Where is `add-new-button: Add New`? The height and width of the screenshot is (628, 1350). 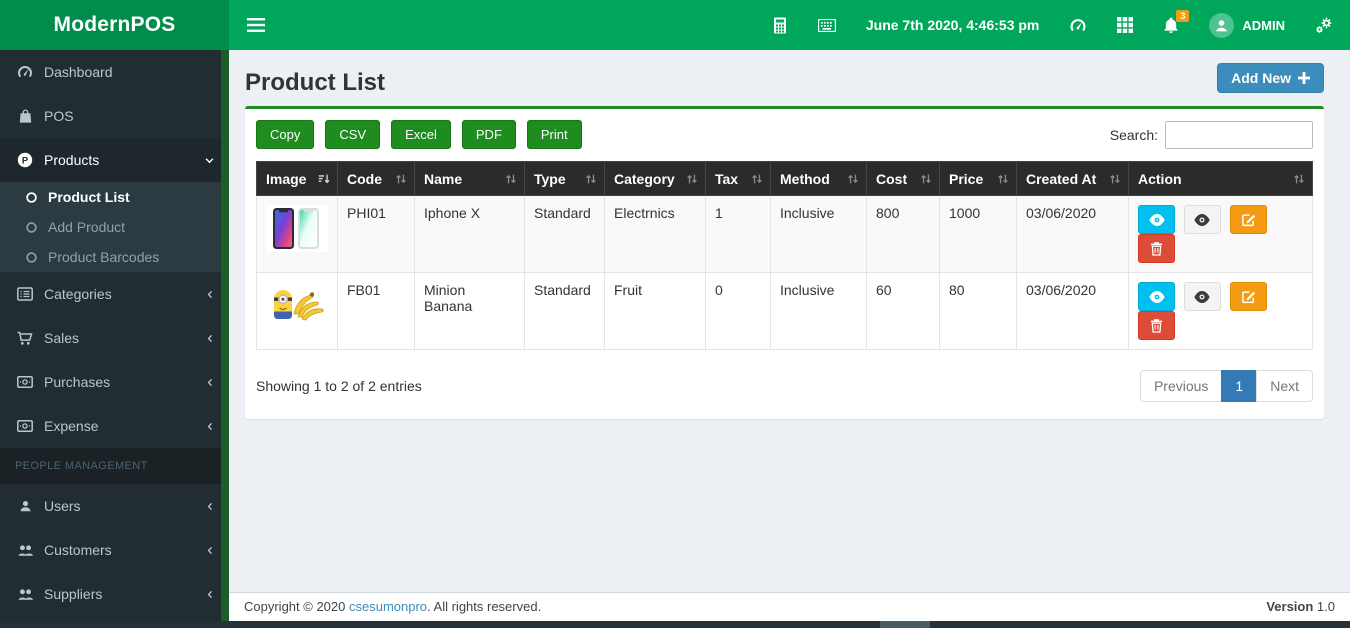
add-new-button: Add New is located at coordinates (1270, 78).